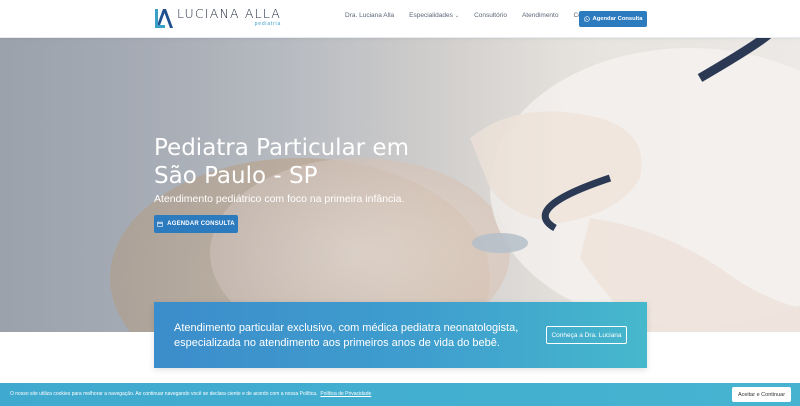 The height and width of the screenshot is (406, 800). I want to click on nav-item-label: Dra. Luciana Alla, so click(370, 15).